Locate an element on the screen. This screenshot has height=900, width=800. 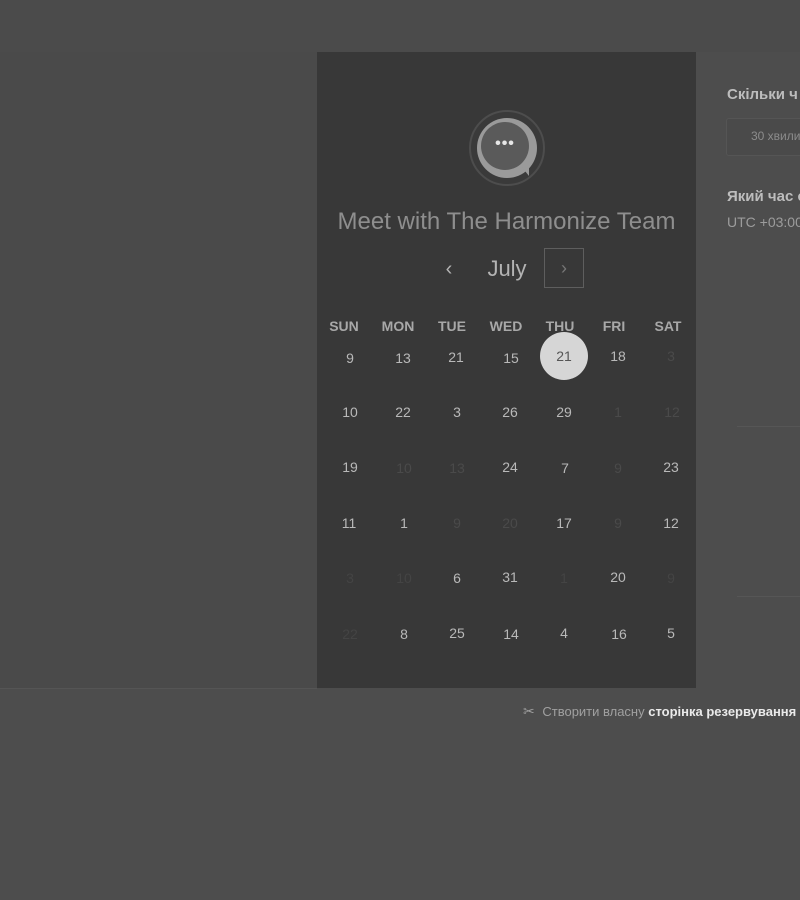
calendar-day: 24 is located at coordinates (510, 467).